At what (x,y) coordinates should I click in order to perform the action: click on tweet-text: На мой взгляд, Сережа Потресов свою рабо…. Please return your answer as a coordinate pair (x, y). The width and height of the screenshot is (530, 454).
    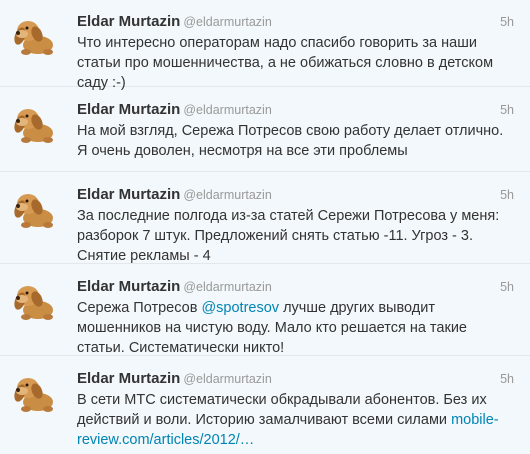
    Looking at the image, I should click on (295, 141).